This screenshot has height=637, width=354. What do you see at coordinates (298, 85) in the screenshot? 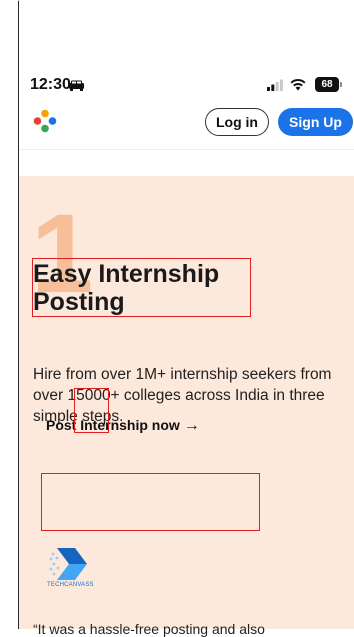
I see `wifi-icon` at bounding box center [298, 85].